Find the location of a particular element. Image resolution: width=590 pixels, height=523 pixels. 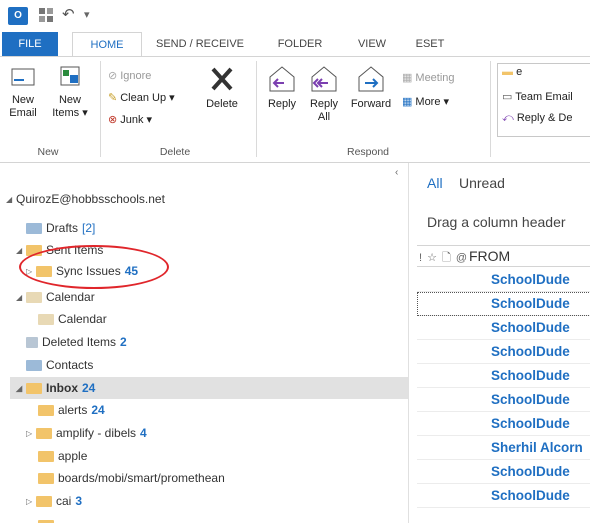

reply-all-button: Reply All is located at coordinates (324, 93).